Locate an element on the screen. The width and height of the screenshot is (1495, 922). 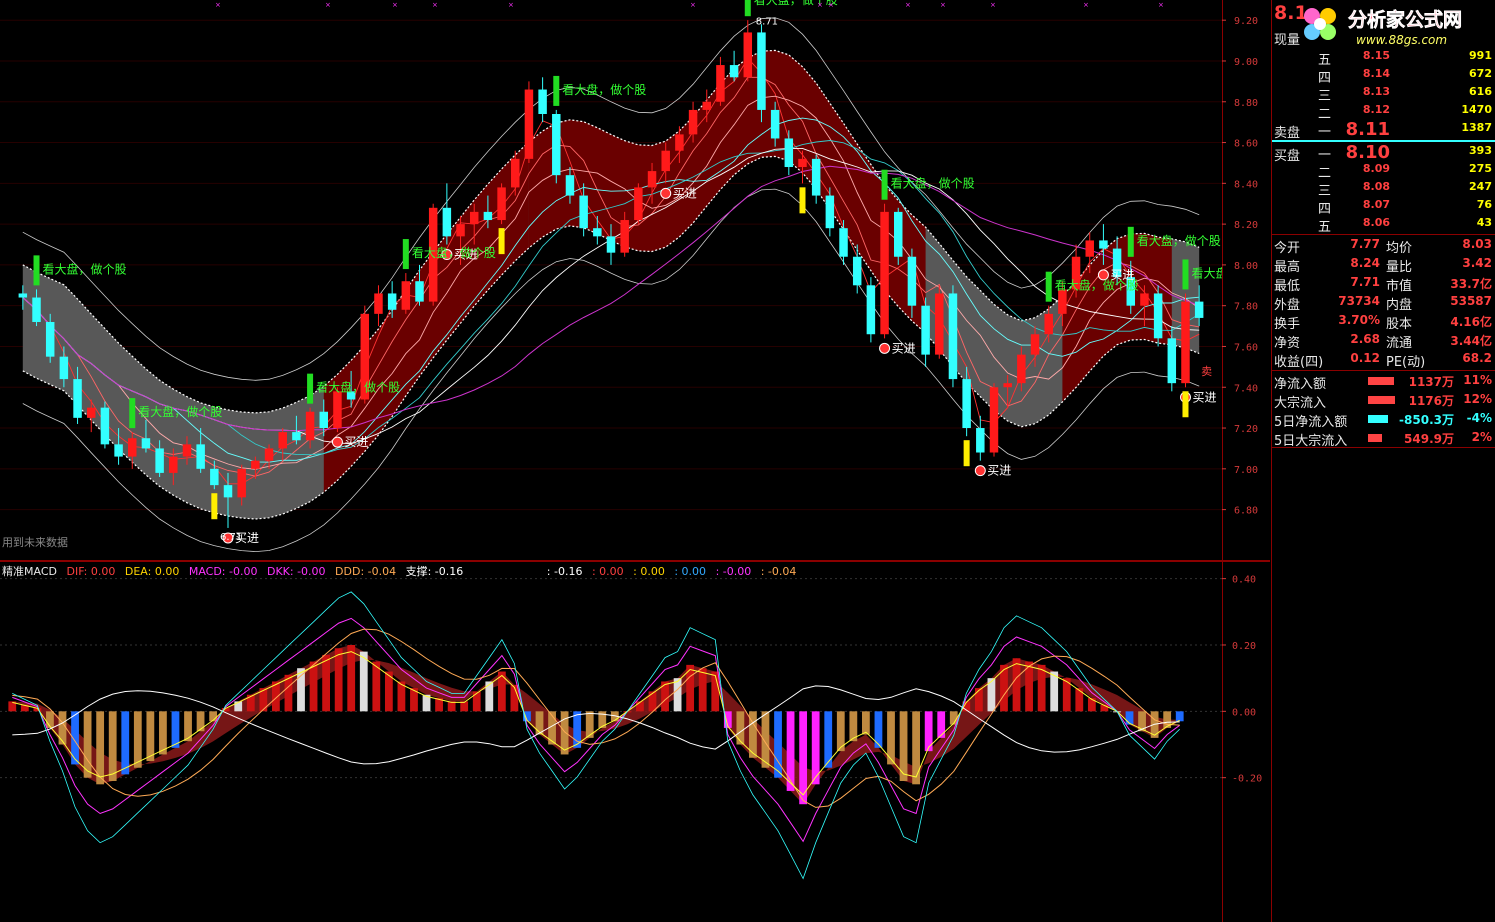
watermark-brand: 分析家公式网 is located at coordinates (1405, 19).